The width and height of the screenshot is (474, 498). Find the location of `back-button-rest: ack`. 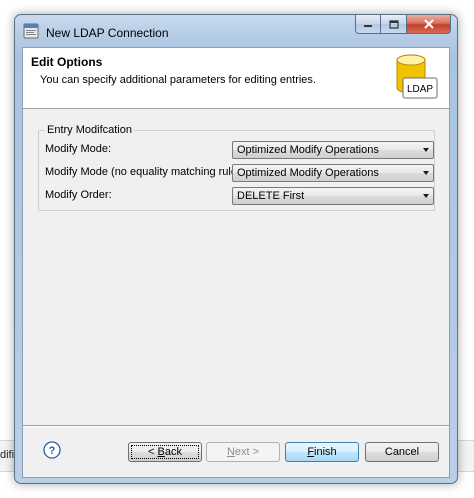

back-button-rest: ack is located at coordinates (173, 452).